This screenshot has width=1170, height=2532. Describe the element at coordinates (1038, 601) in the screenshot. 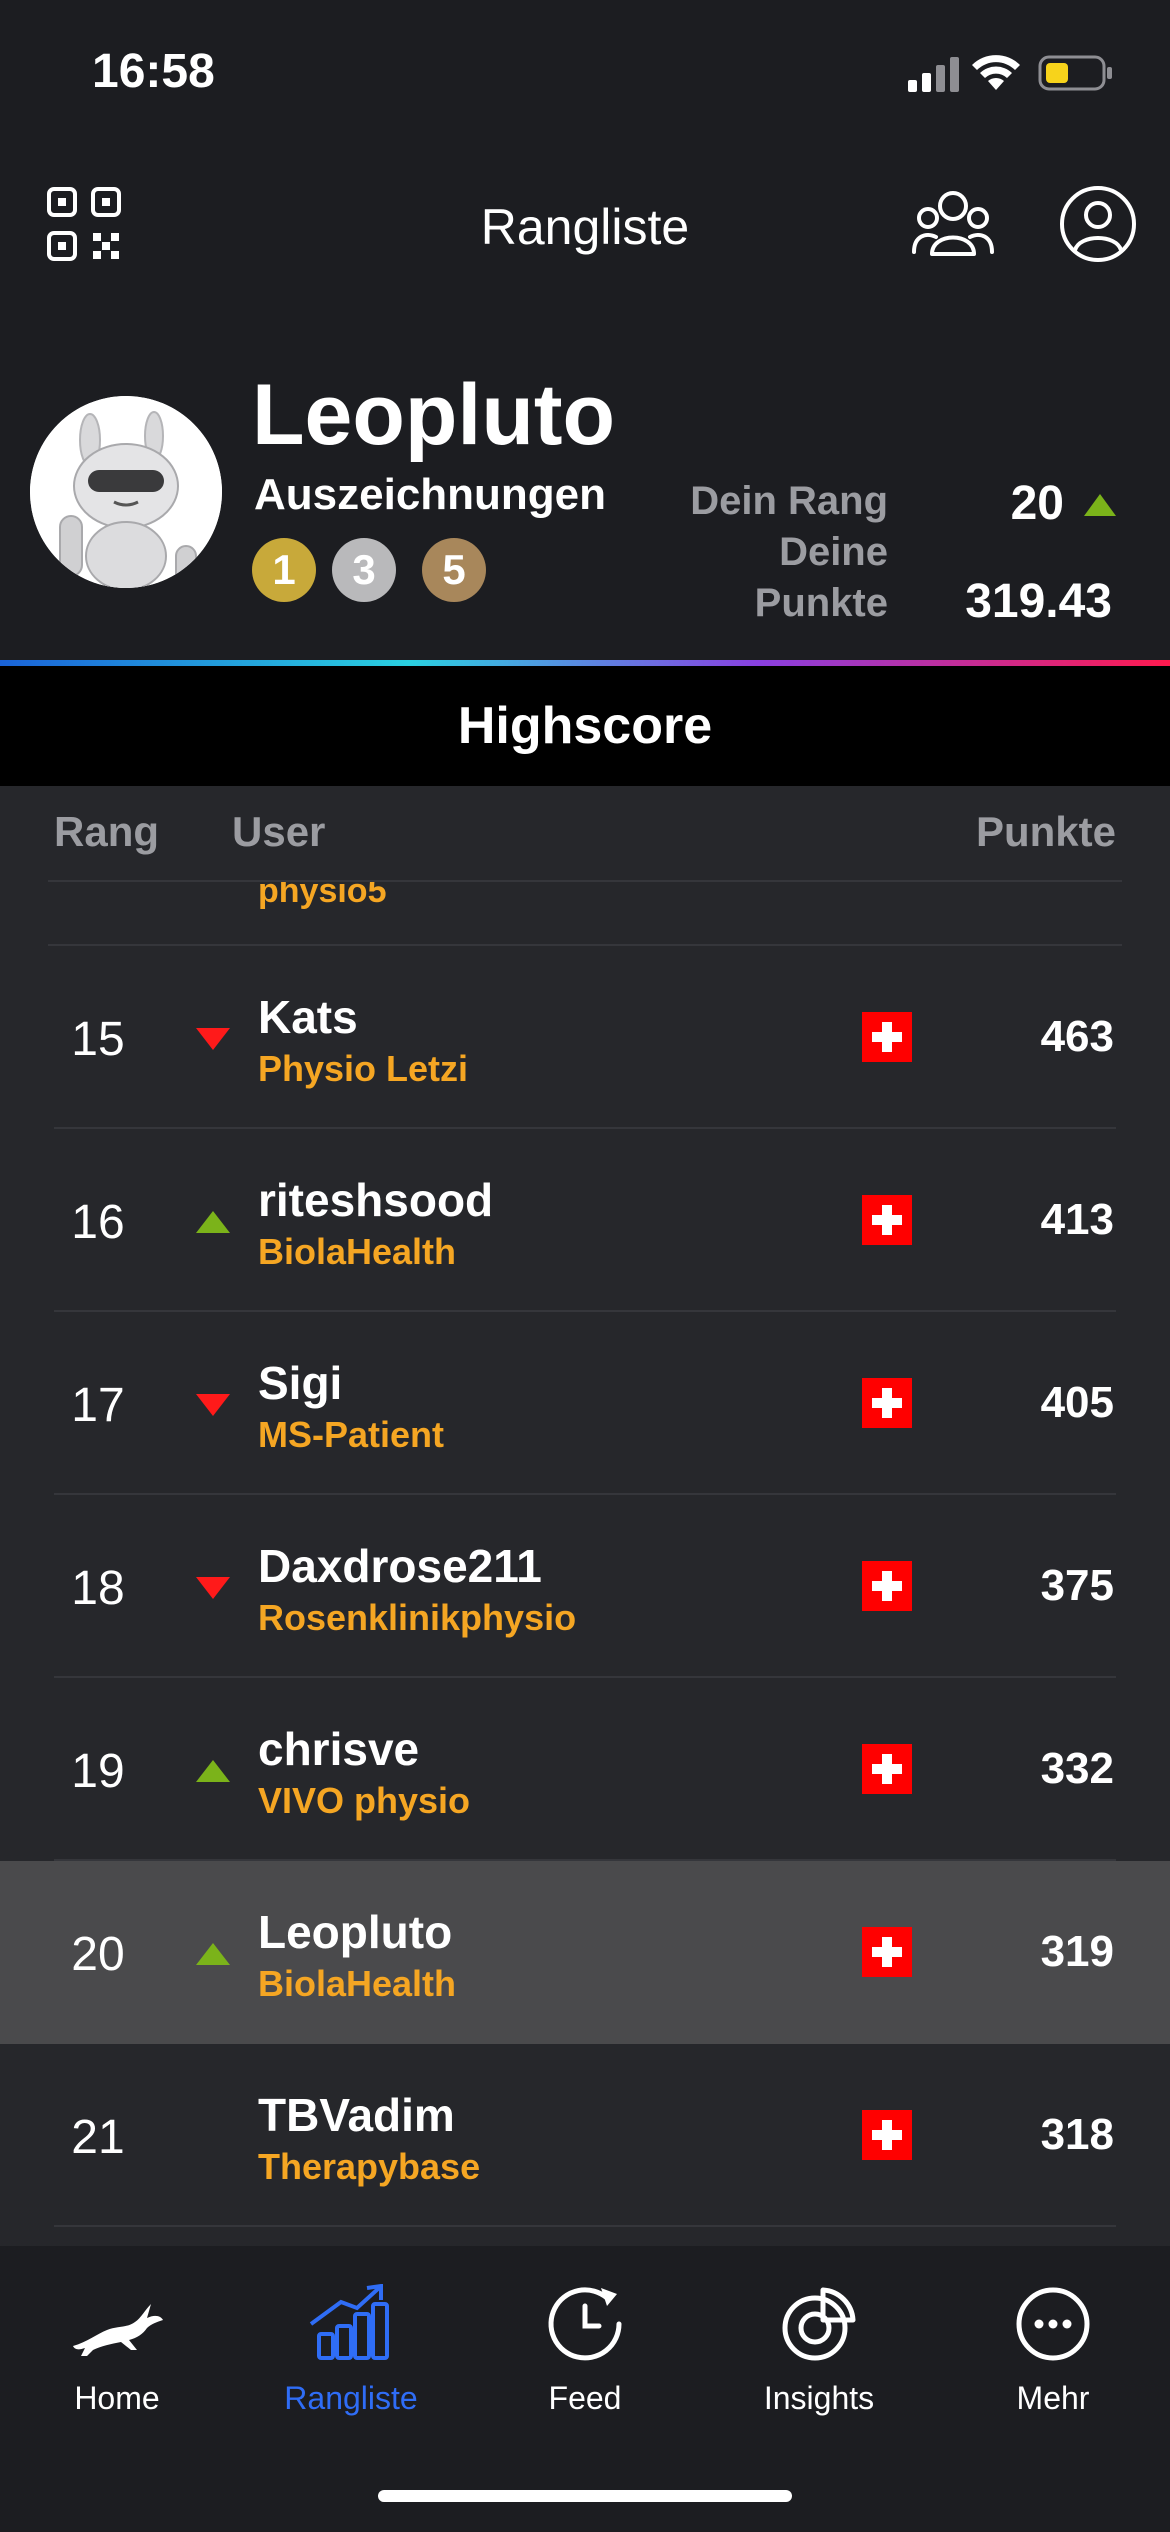

I see `points-value: 319.43` at that location.